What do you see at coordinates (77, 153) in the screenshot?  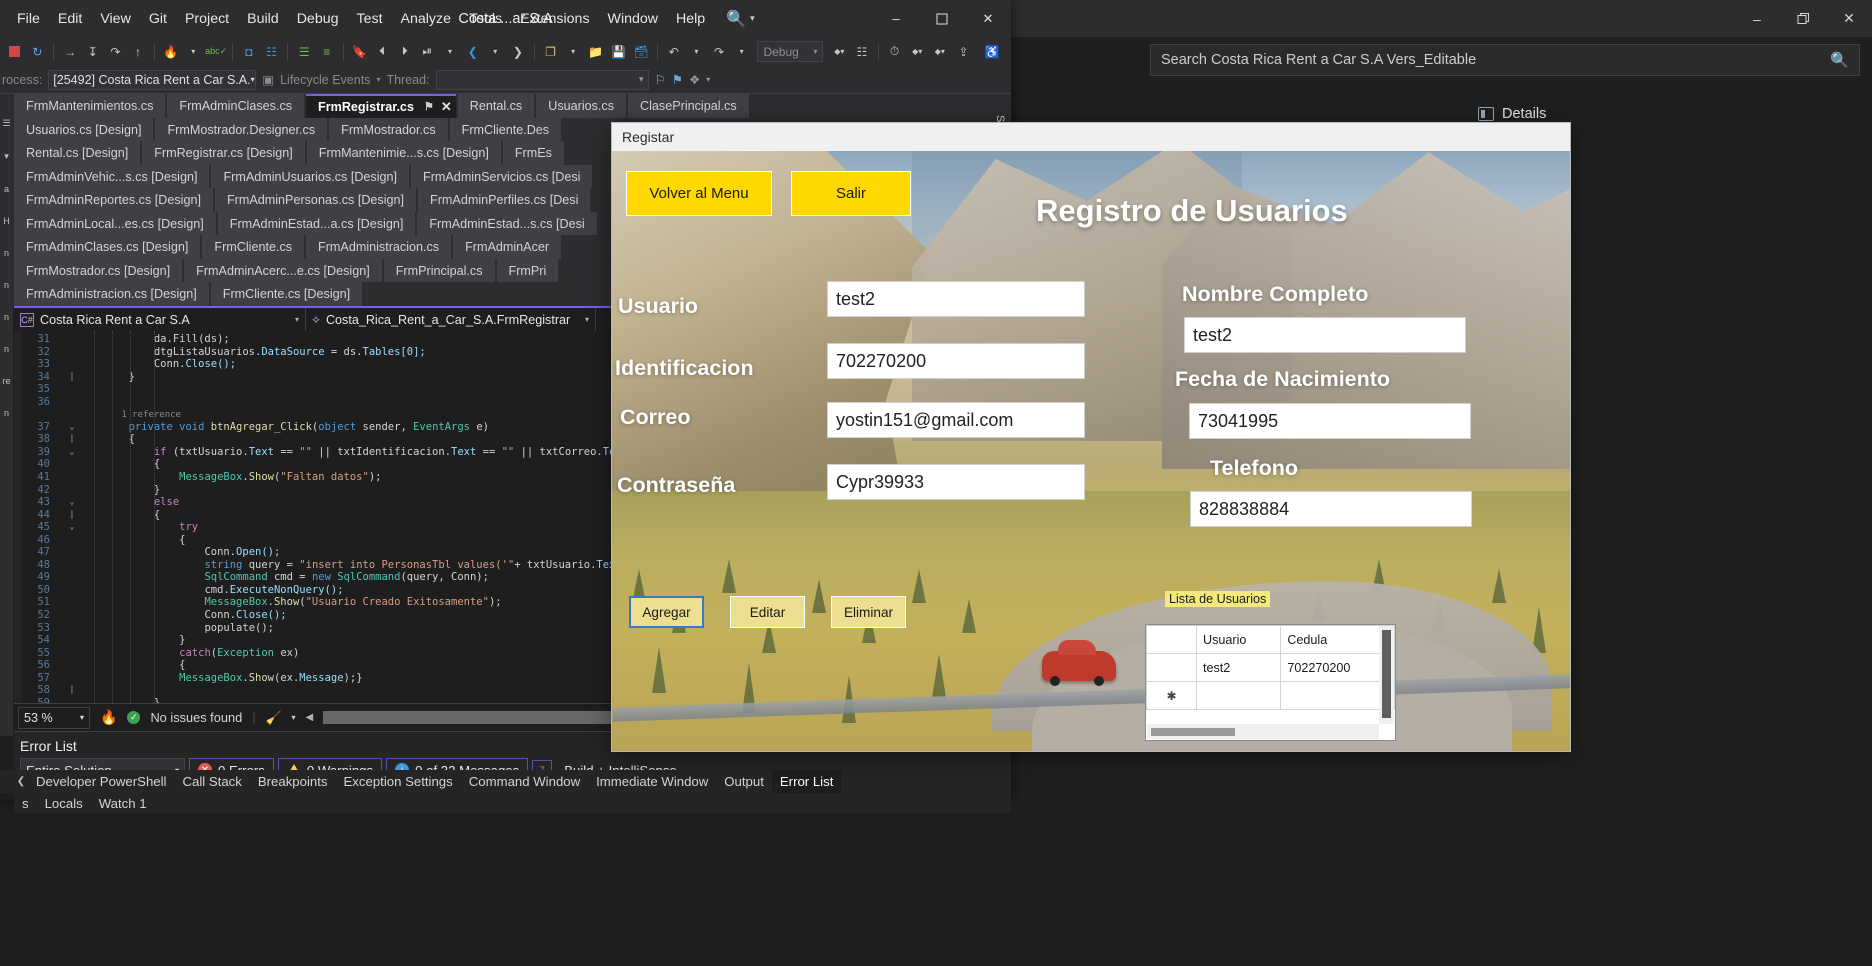 I see `document-tab: Rental.cs [Design]` at bounding box center [77, 153].